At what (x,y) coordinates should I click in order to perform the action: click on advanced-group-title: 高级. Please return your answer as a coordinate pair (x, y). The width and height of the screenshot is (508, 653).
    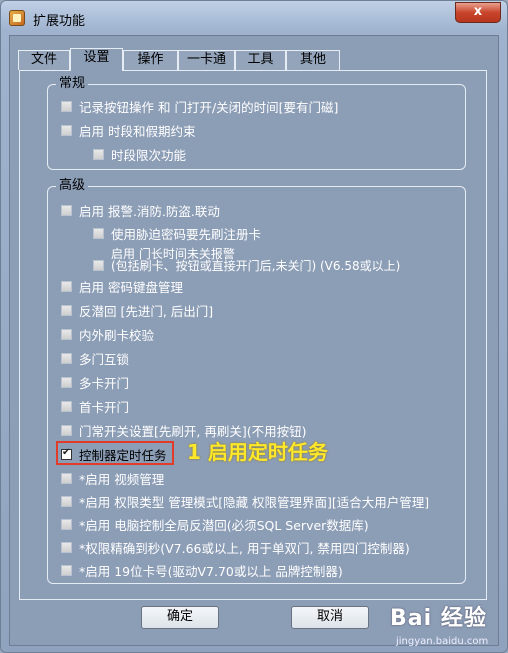
    Looking at the image, I should click on (72, 186).